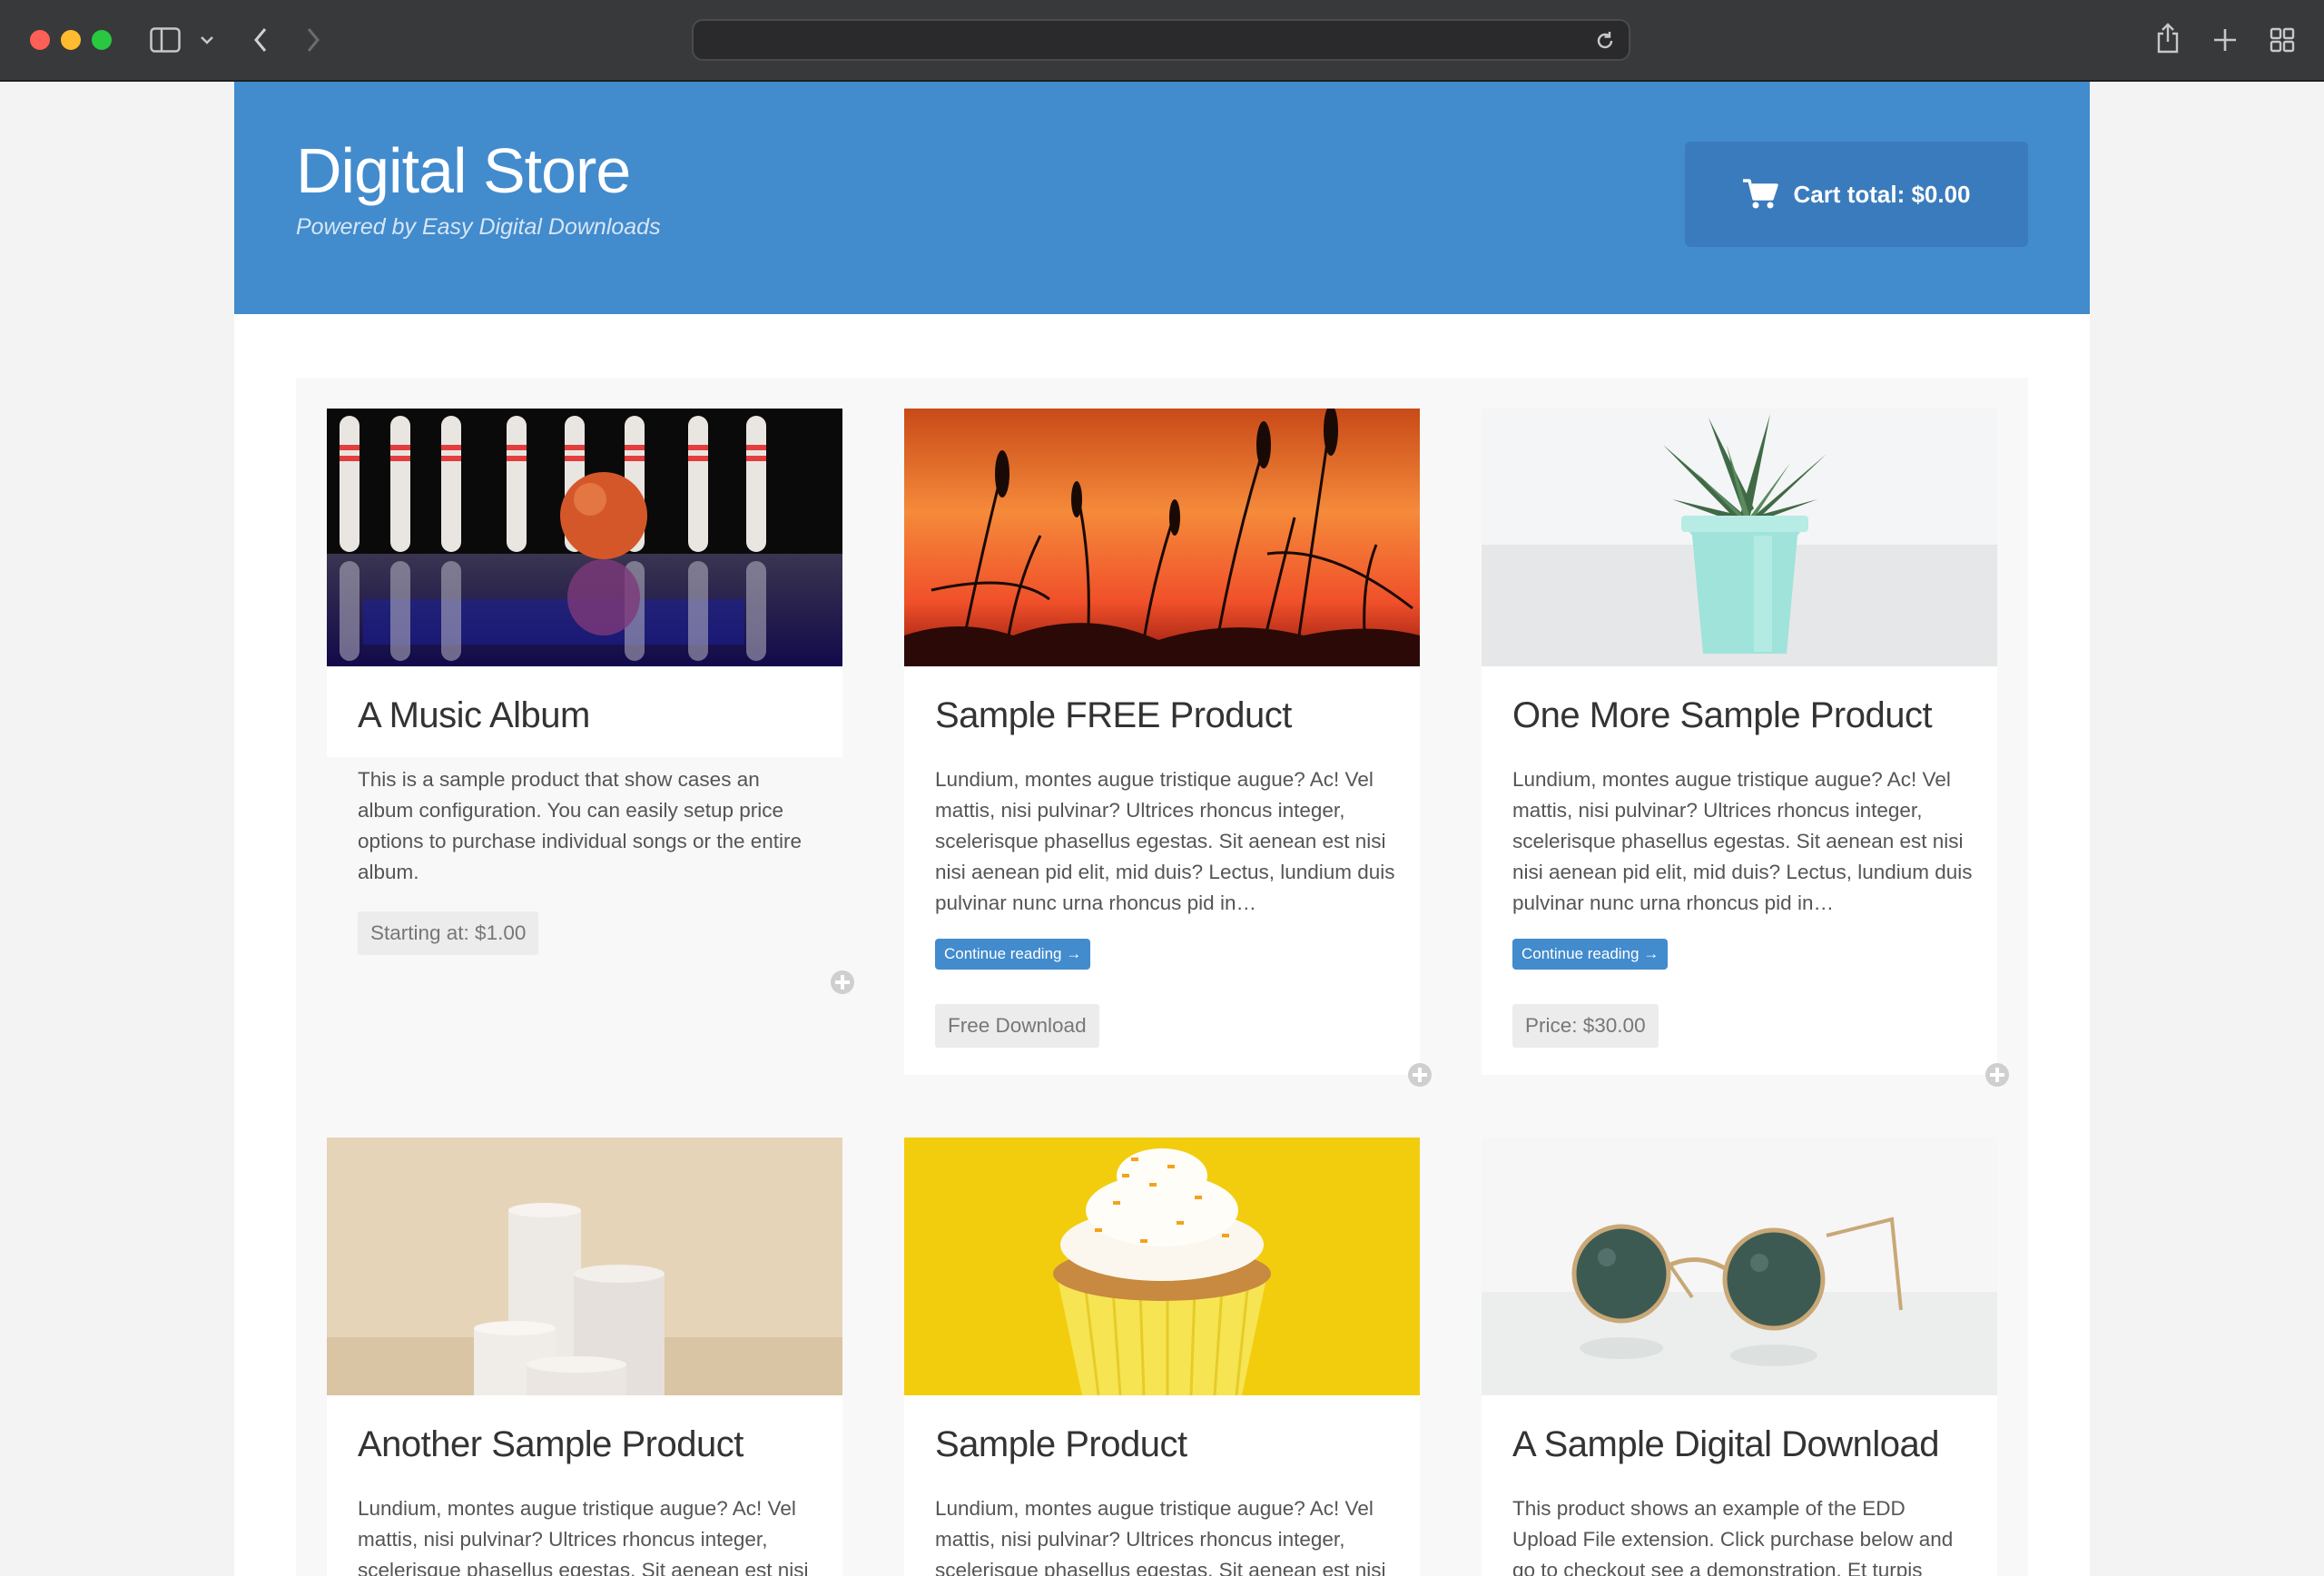 This screenshot has height=1576, width=2324. I want to click on product-title: Another Sample Product, so click(550, 1444).